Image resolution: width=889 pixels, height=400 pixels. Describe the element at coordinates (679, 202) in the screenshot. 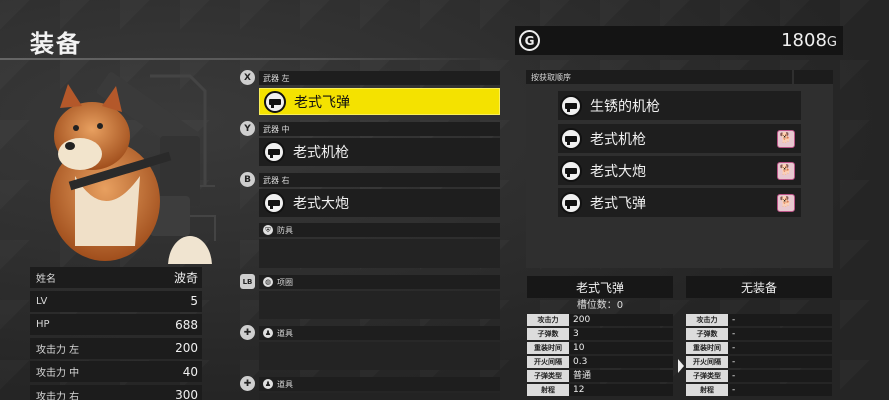

I see `inventory-item: 老式飞弹 🐕` at that location.